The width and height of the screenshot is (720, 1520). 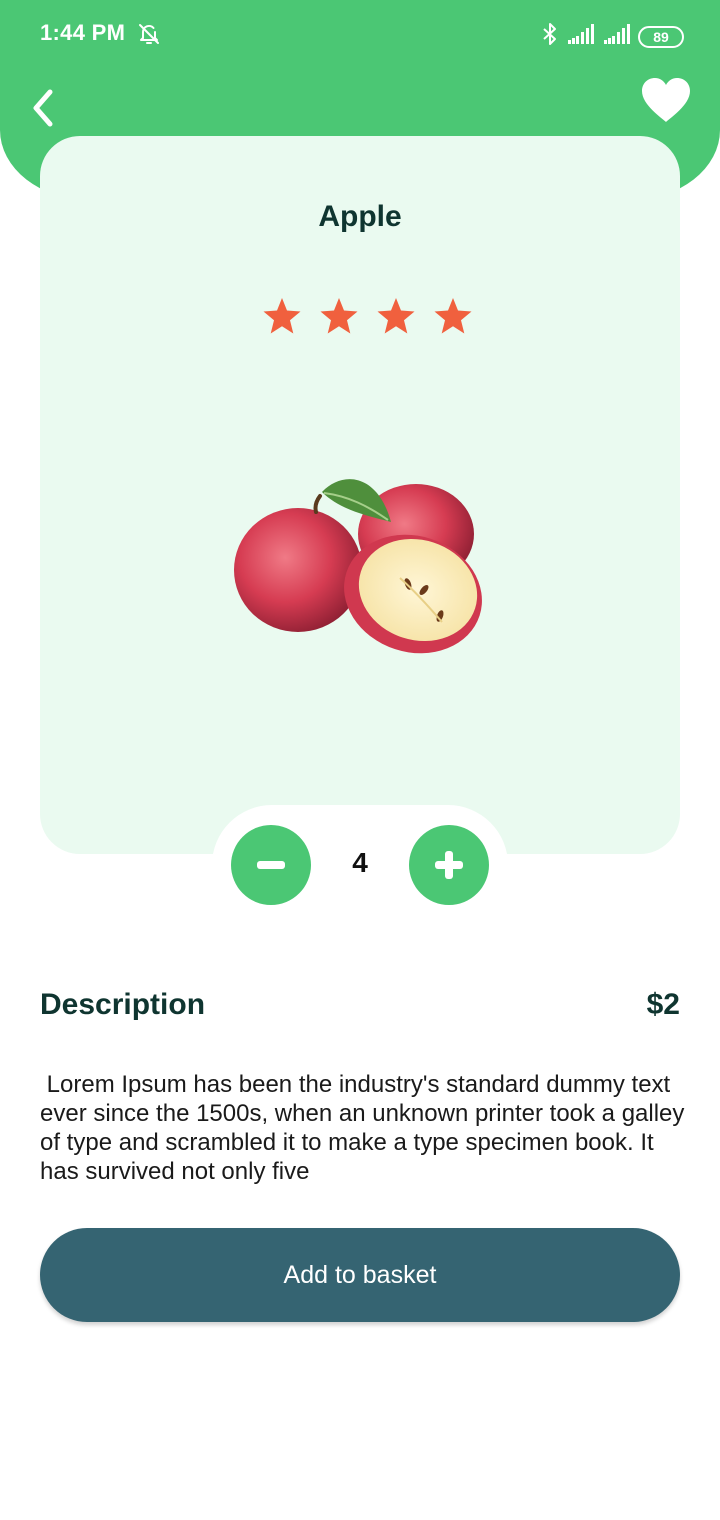 I want to click on battery-icon: 89, so click(x=661, y=36).